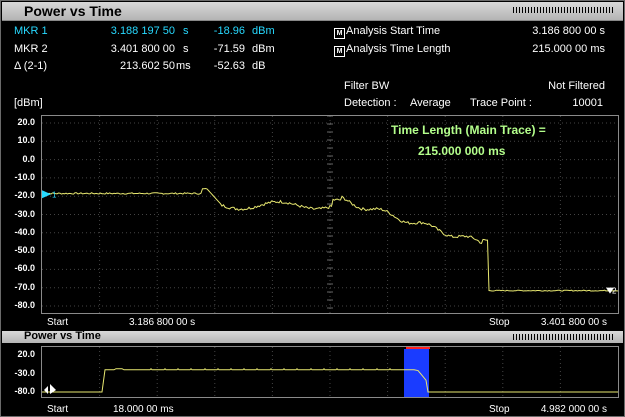  Describe the element at coordinates (26, 354) in the screenshot. I see `overview-y-tick-label: 20.0` at that location.